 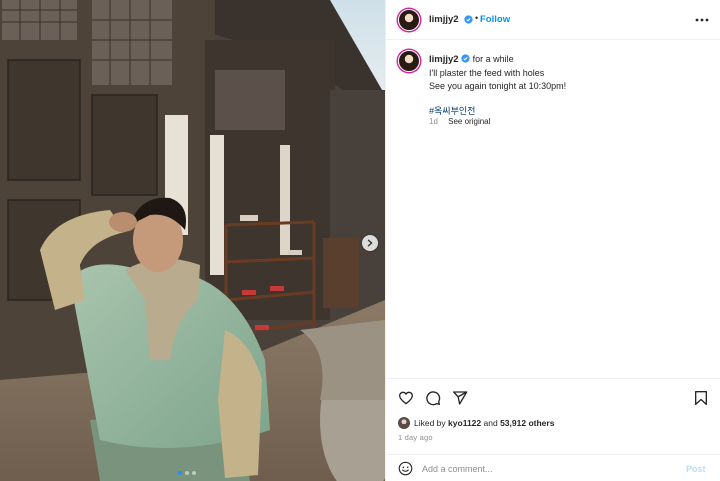 What do you see at coordinates (404, 423) in the screenshot?
I see `liker-avatar` at bounding box center [404, 423].